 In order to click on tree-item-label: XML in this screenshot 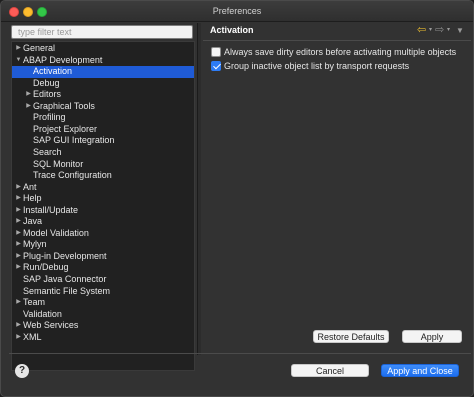, I will do `click(32, 336)`.